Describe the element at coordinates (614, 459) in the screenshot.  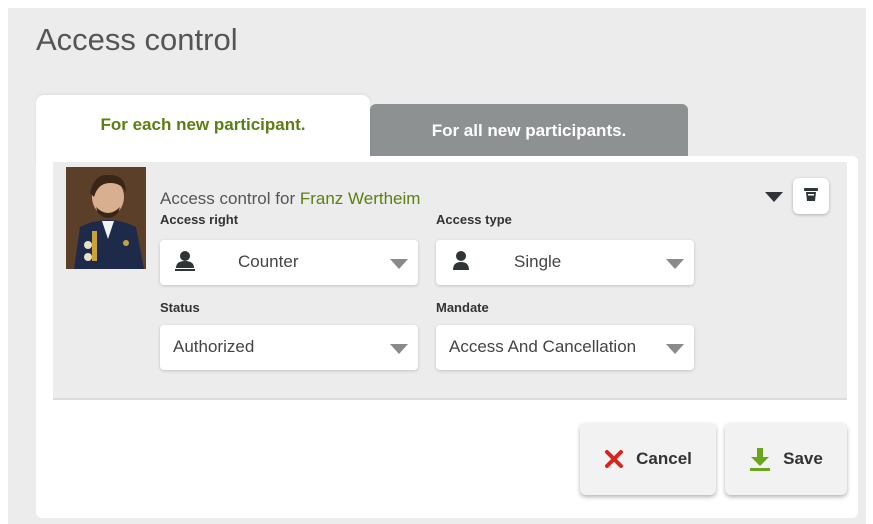
I see `close-icon` at that location.